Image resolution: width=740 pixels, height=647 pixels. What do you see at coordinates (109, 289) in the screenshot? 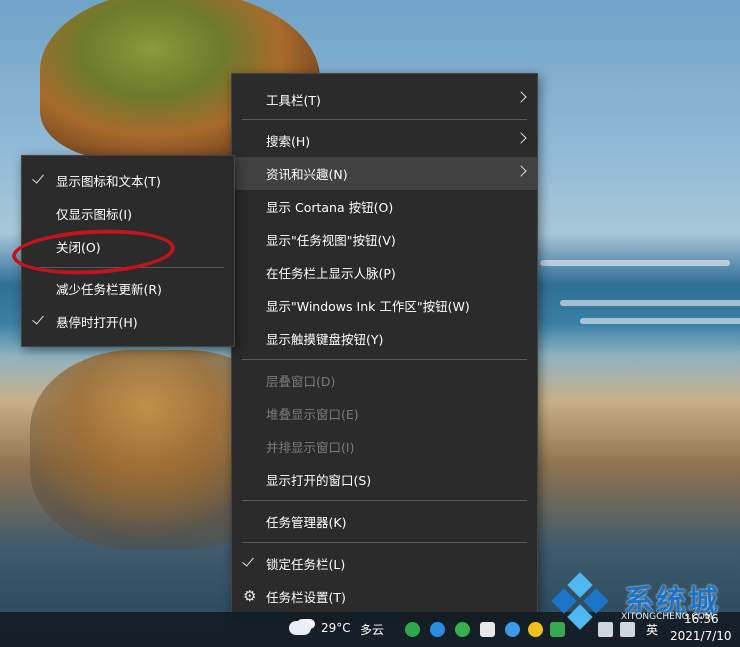
I see `menu-item-label: 减少任务栏更新(R)` at bounding box center [109, 289].